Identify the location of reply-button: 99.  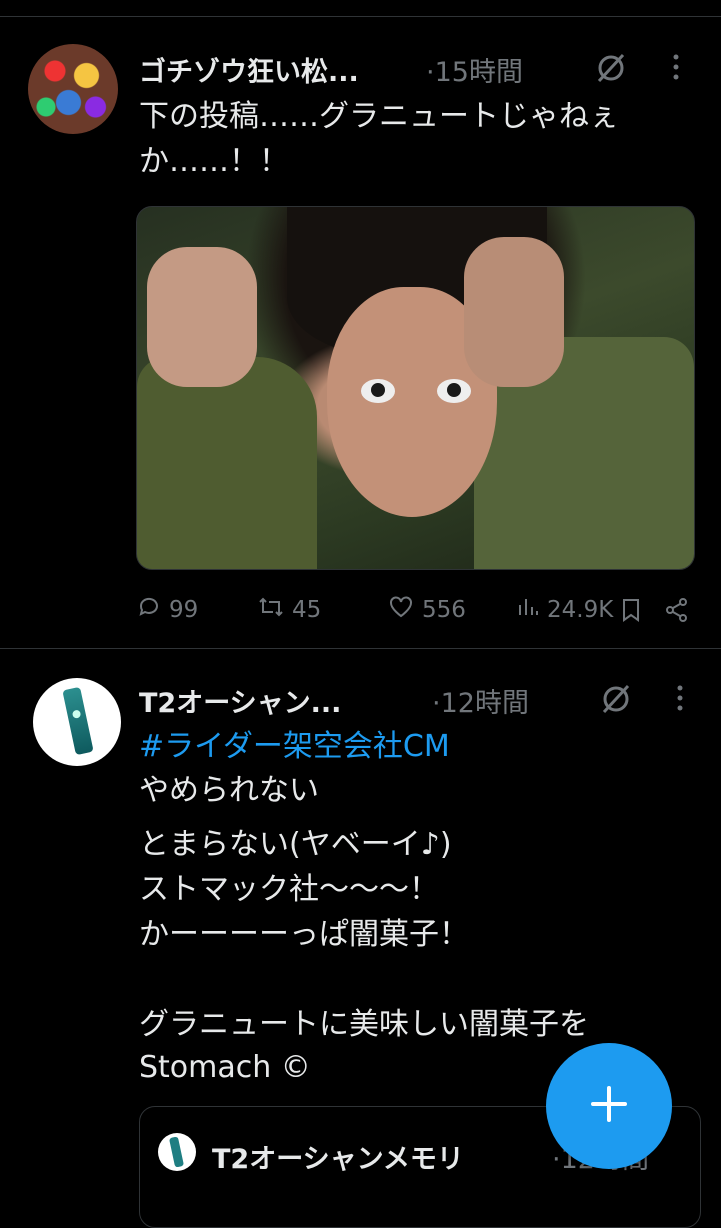
(167, 610).